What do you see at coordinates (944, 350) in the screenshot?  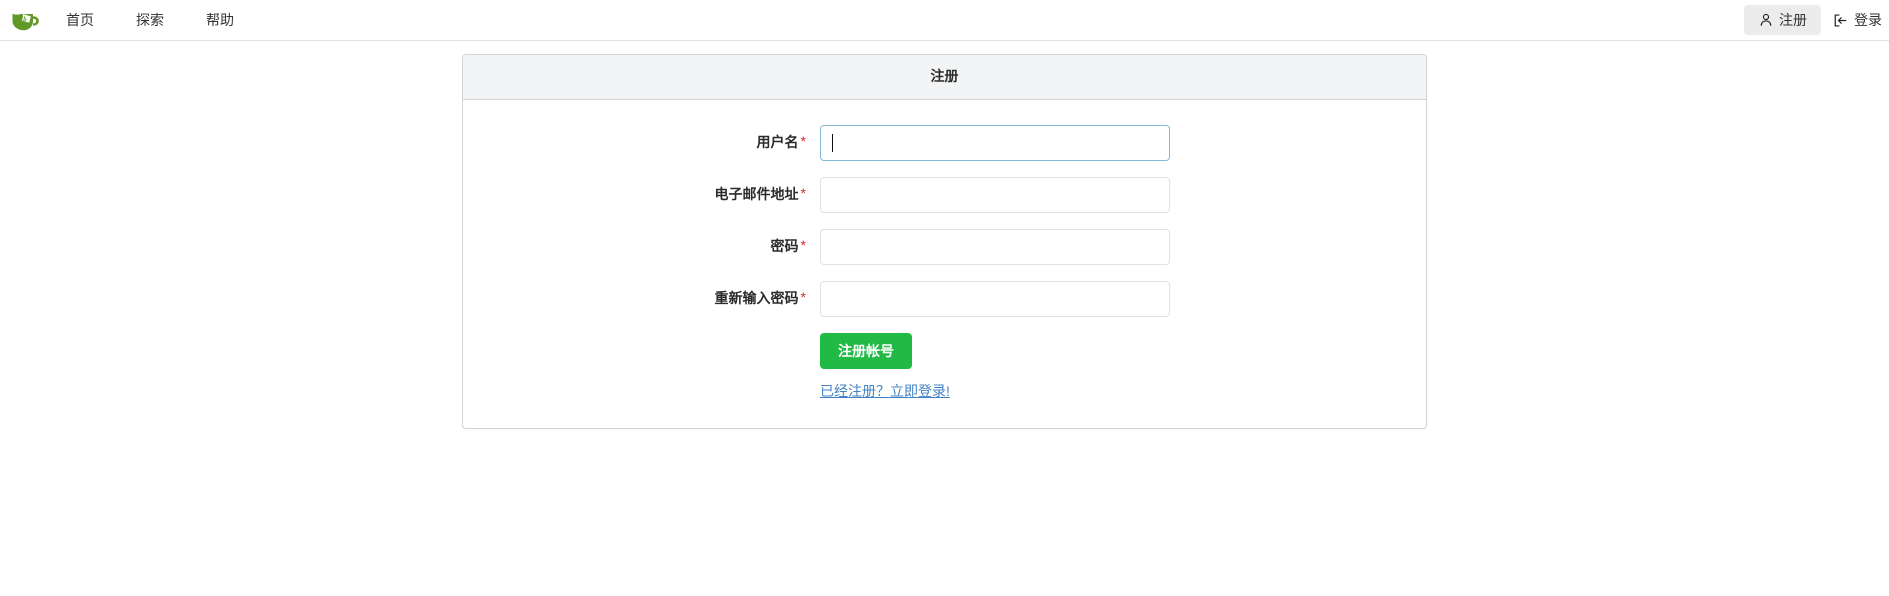 I see `submit-row: 注册帐号` at bounding box center [944, 350].